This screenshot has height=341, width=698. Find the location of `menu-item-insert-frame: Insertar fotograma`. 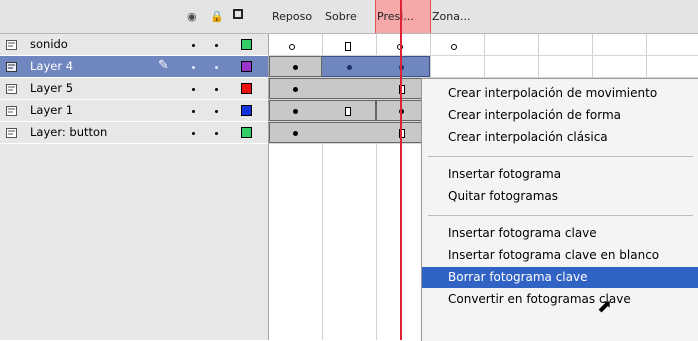

menu-item-insert-frame: Insertar fotograma is located at coordinates (560, 174).